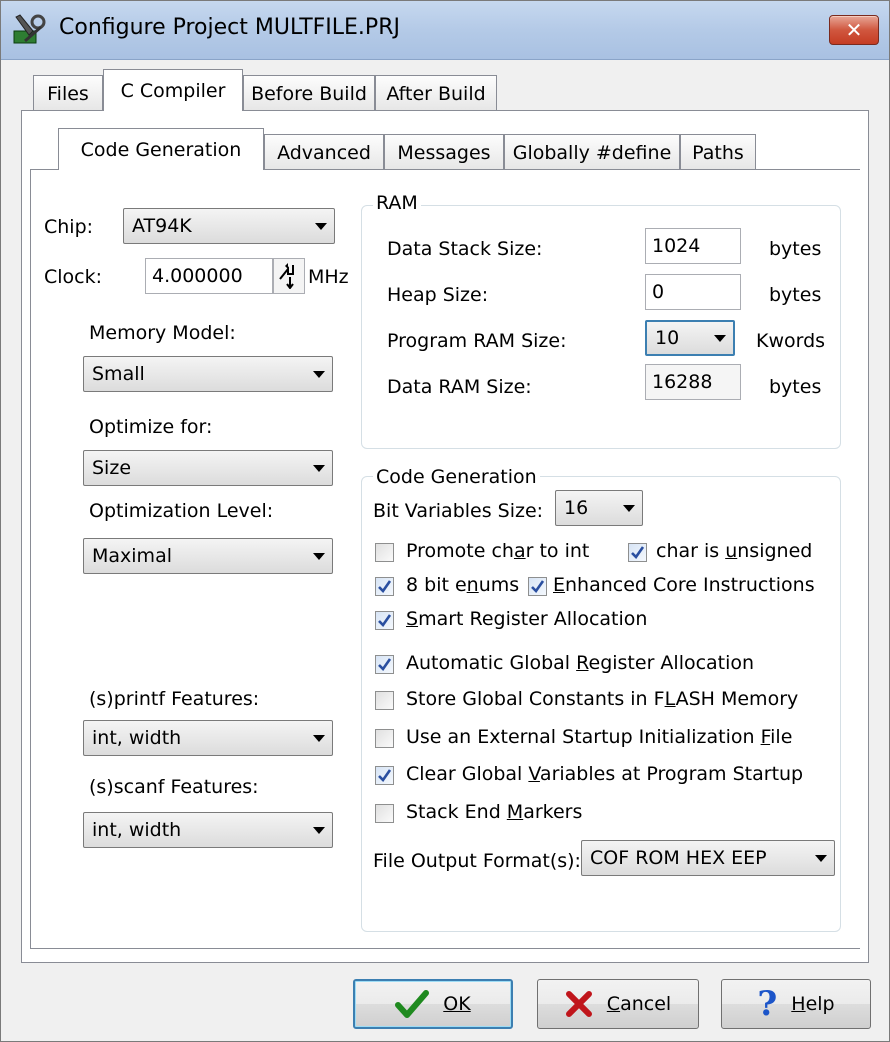 The image size is (890, 1042). I want to click on subtab-advanced: Advanced, so click(324, 152).